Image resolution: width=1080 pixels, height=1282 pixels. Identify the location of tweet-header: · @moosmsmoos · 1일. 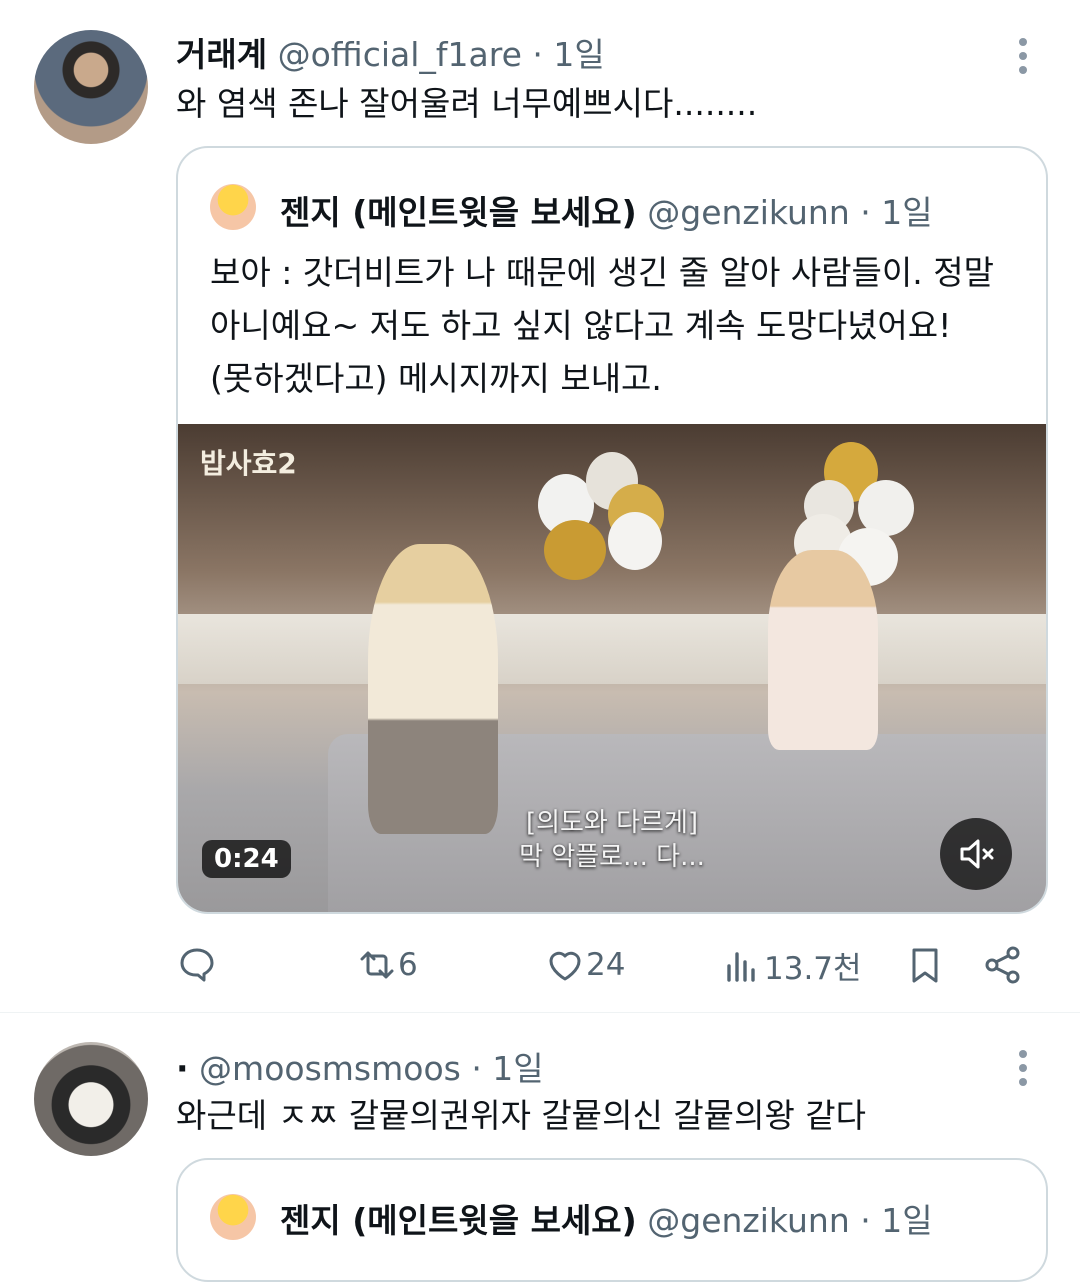
(360, 1066).